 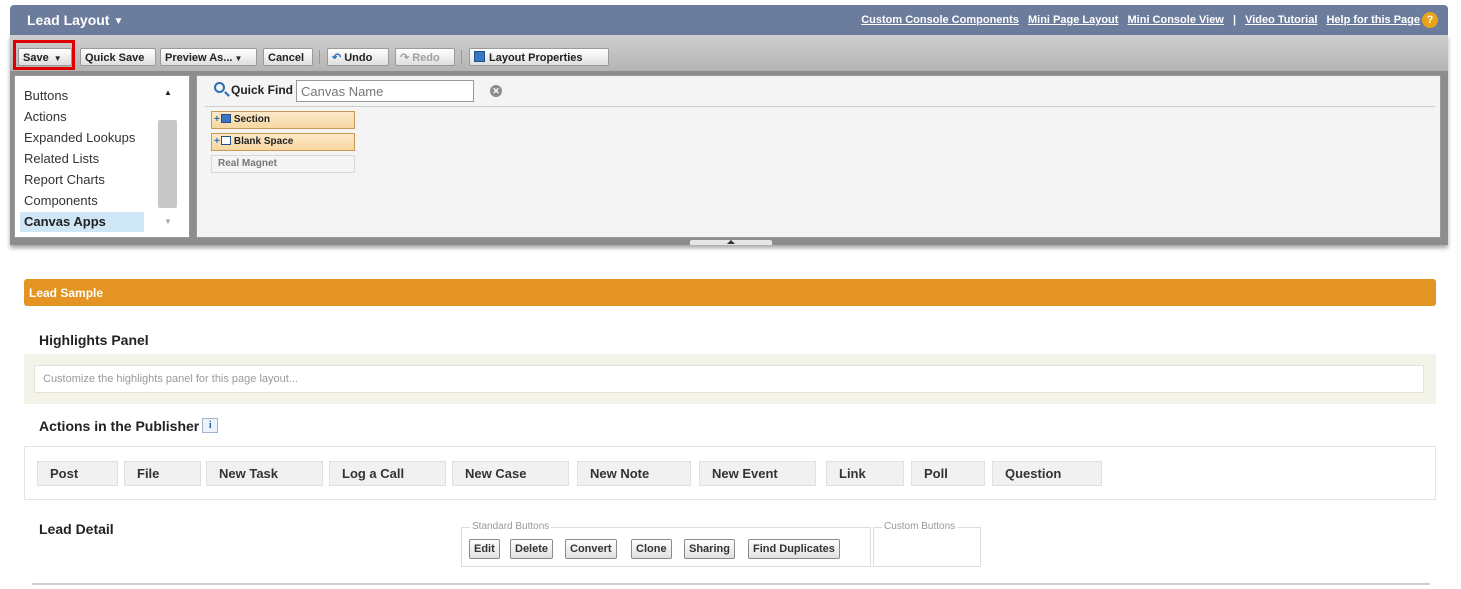 What do you see at coordinates (251, 119) in the screenshot?
I see `palette-item-label: Section` at bounding box center [251, 119].